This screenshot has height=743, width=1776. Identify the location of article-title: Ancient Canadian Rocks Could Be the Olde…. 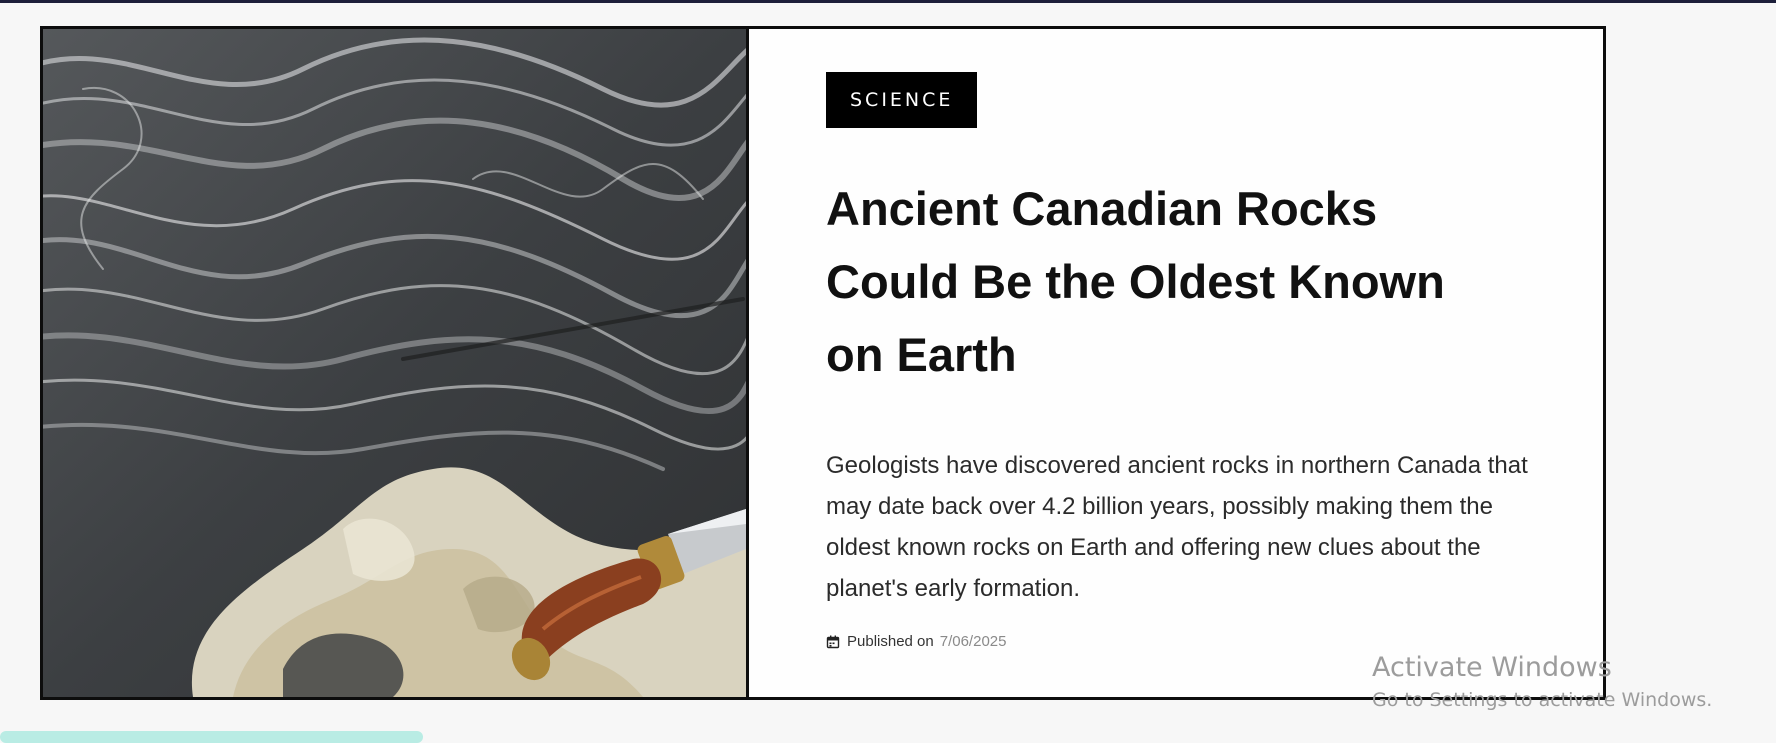
(1166, 281).